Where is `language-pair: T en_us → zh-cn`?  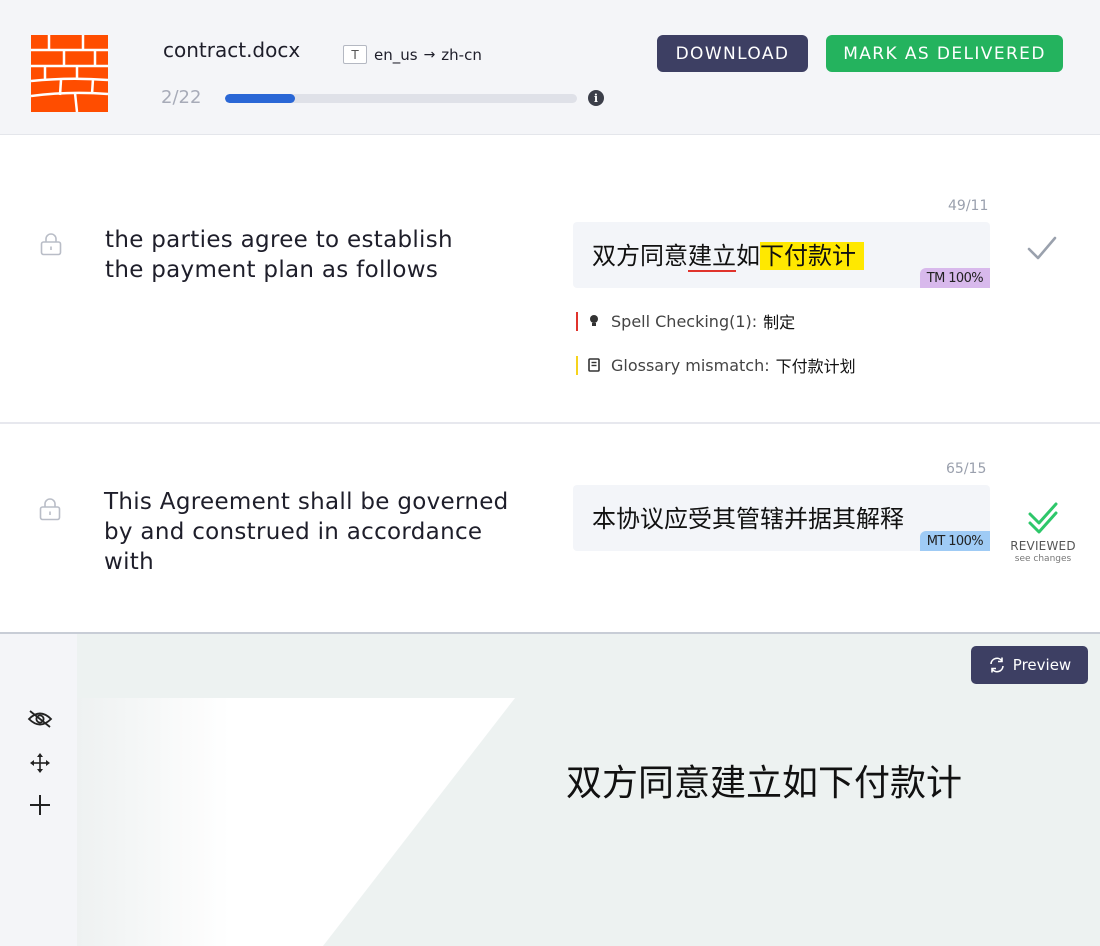 language-pair: T en_us → zh-cn is located at coordinates (412, 54).